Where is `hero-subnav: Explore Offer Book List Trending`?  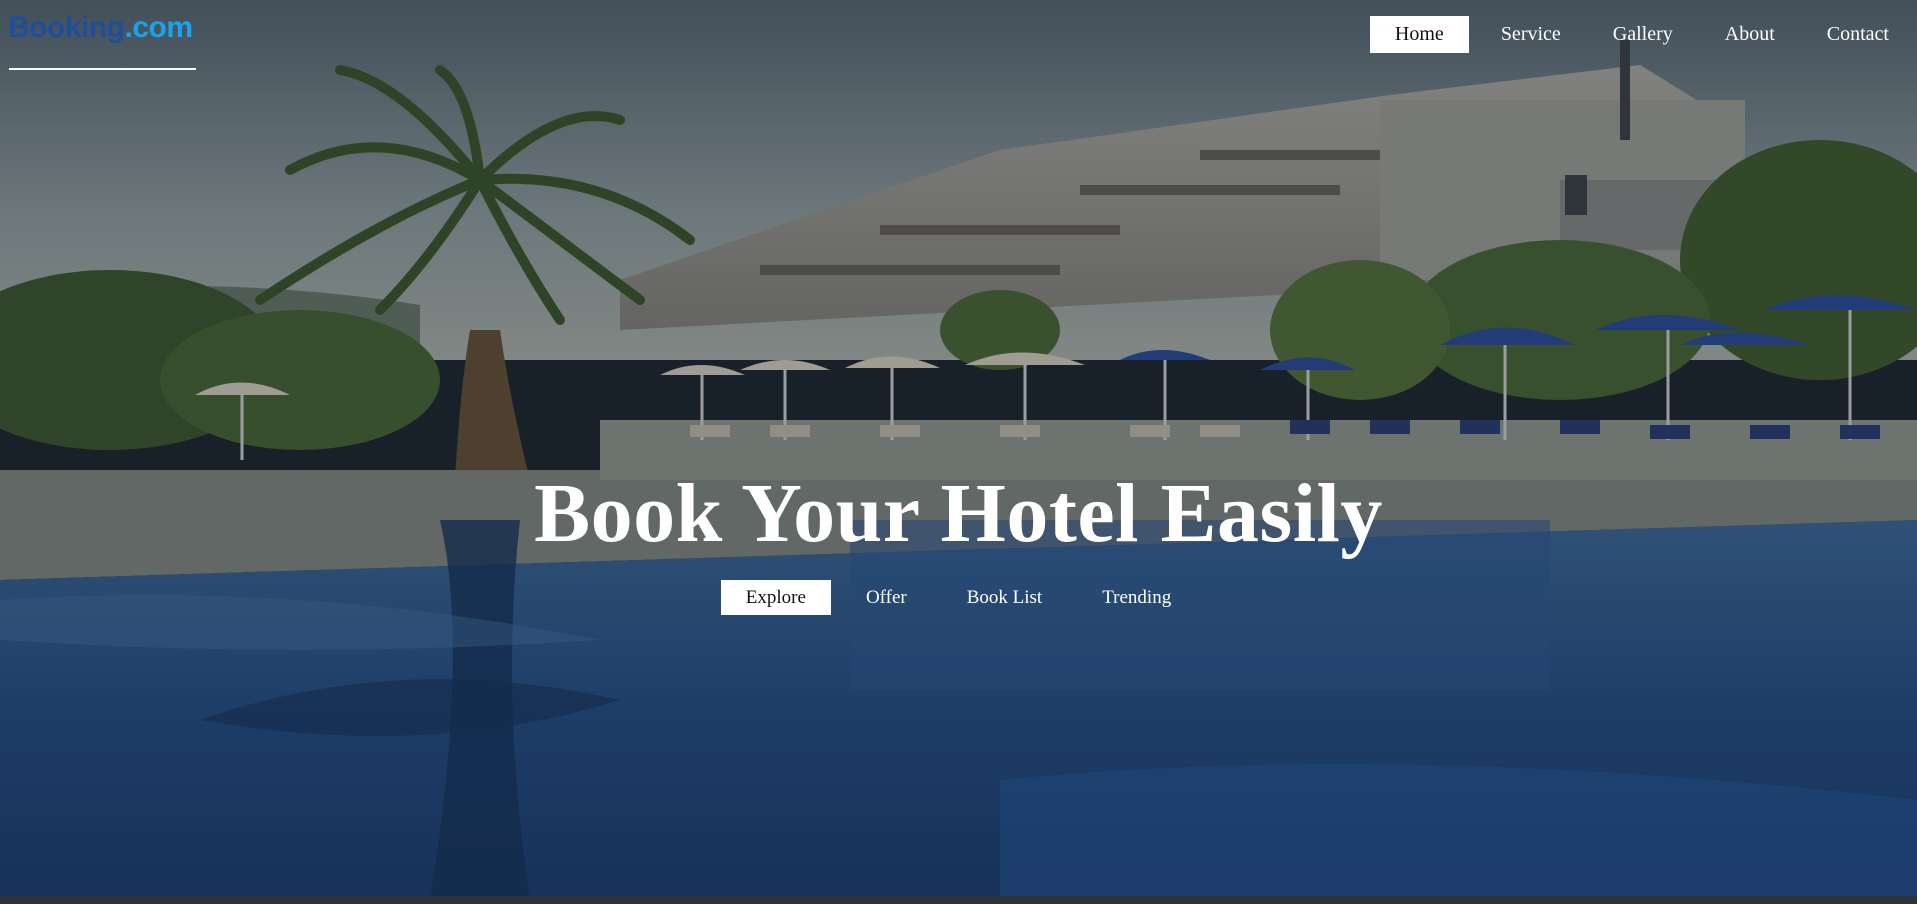
hero-subnav: Explore Offer Book List Trending is located at coordinates (958, 597).